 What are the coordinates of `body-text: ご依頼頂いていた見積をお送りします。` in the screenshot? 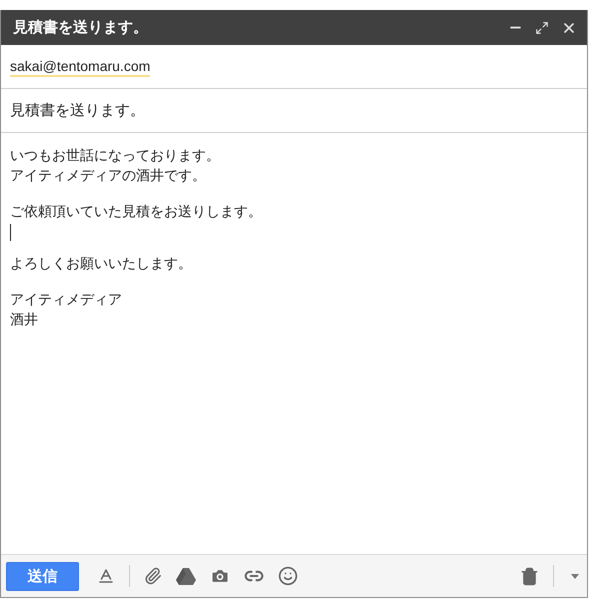 It's located at (136, 211).